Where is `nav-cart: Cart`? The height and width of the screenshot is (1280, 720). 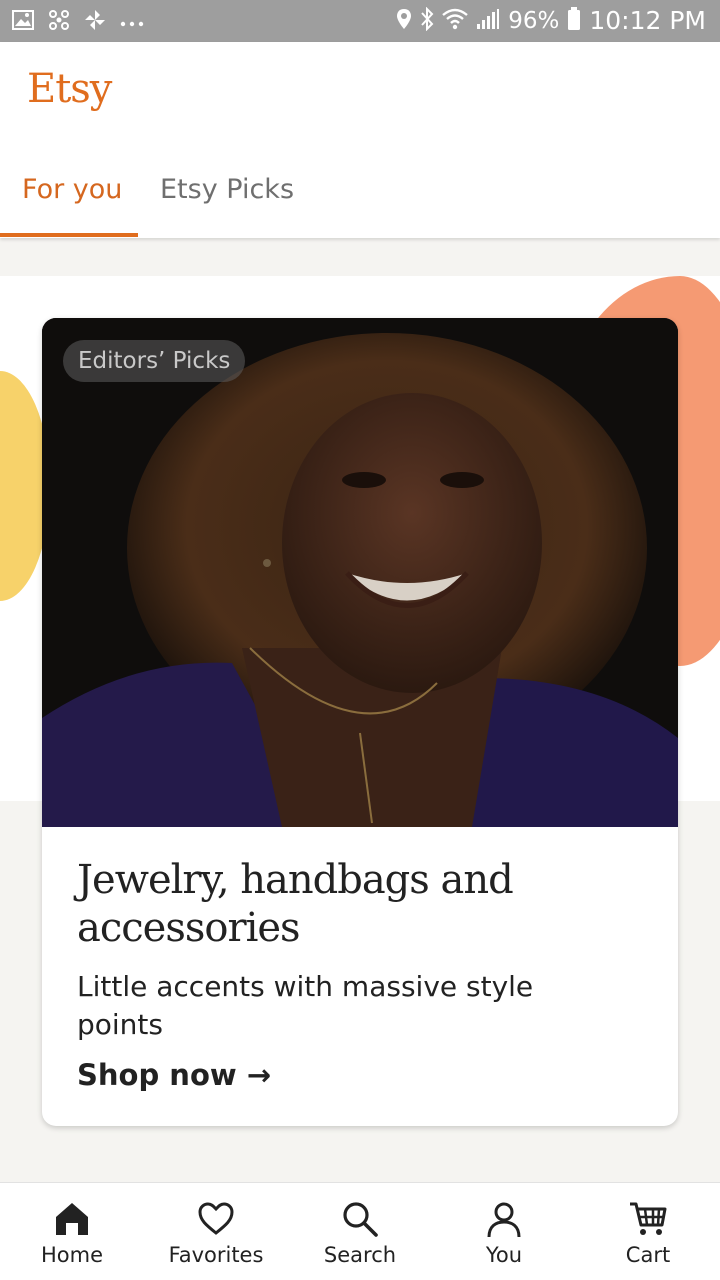 nav-cart: Cart is located at coordinates (648, 1231).